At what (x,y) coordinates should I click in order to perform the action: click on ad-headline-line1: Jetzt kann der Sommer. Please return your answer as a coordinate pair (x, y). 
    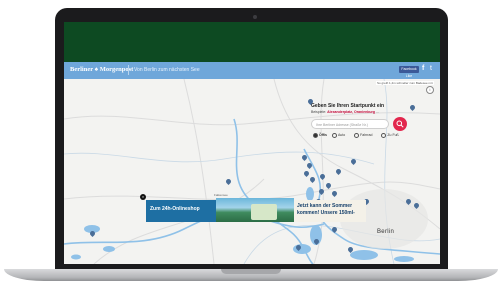
    Looking at the image, I should click on (325, 206).